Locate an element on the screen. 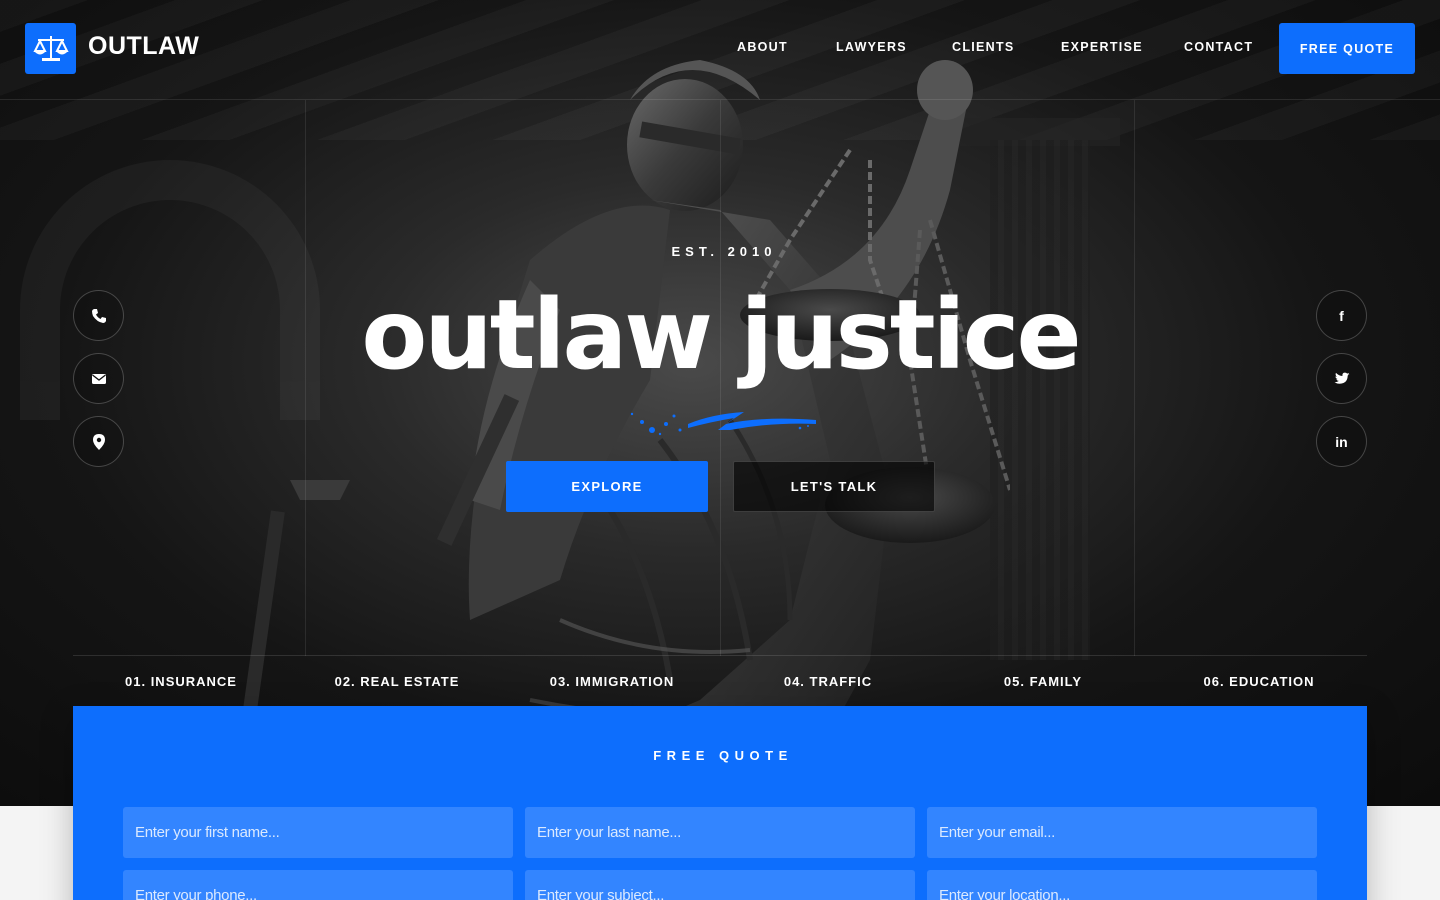 The height and width of the screenshot is (900, 1440). tab-education: 06. EDUCATION is located at coordinates (1259, 681).